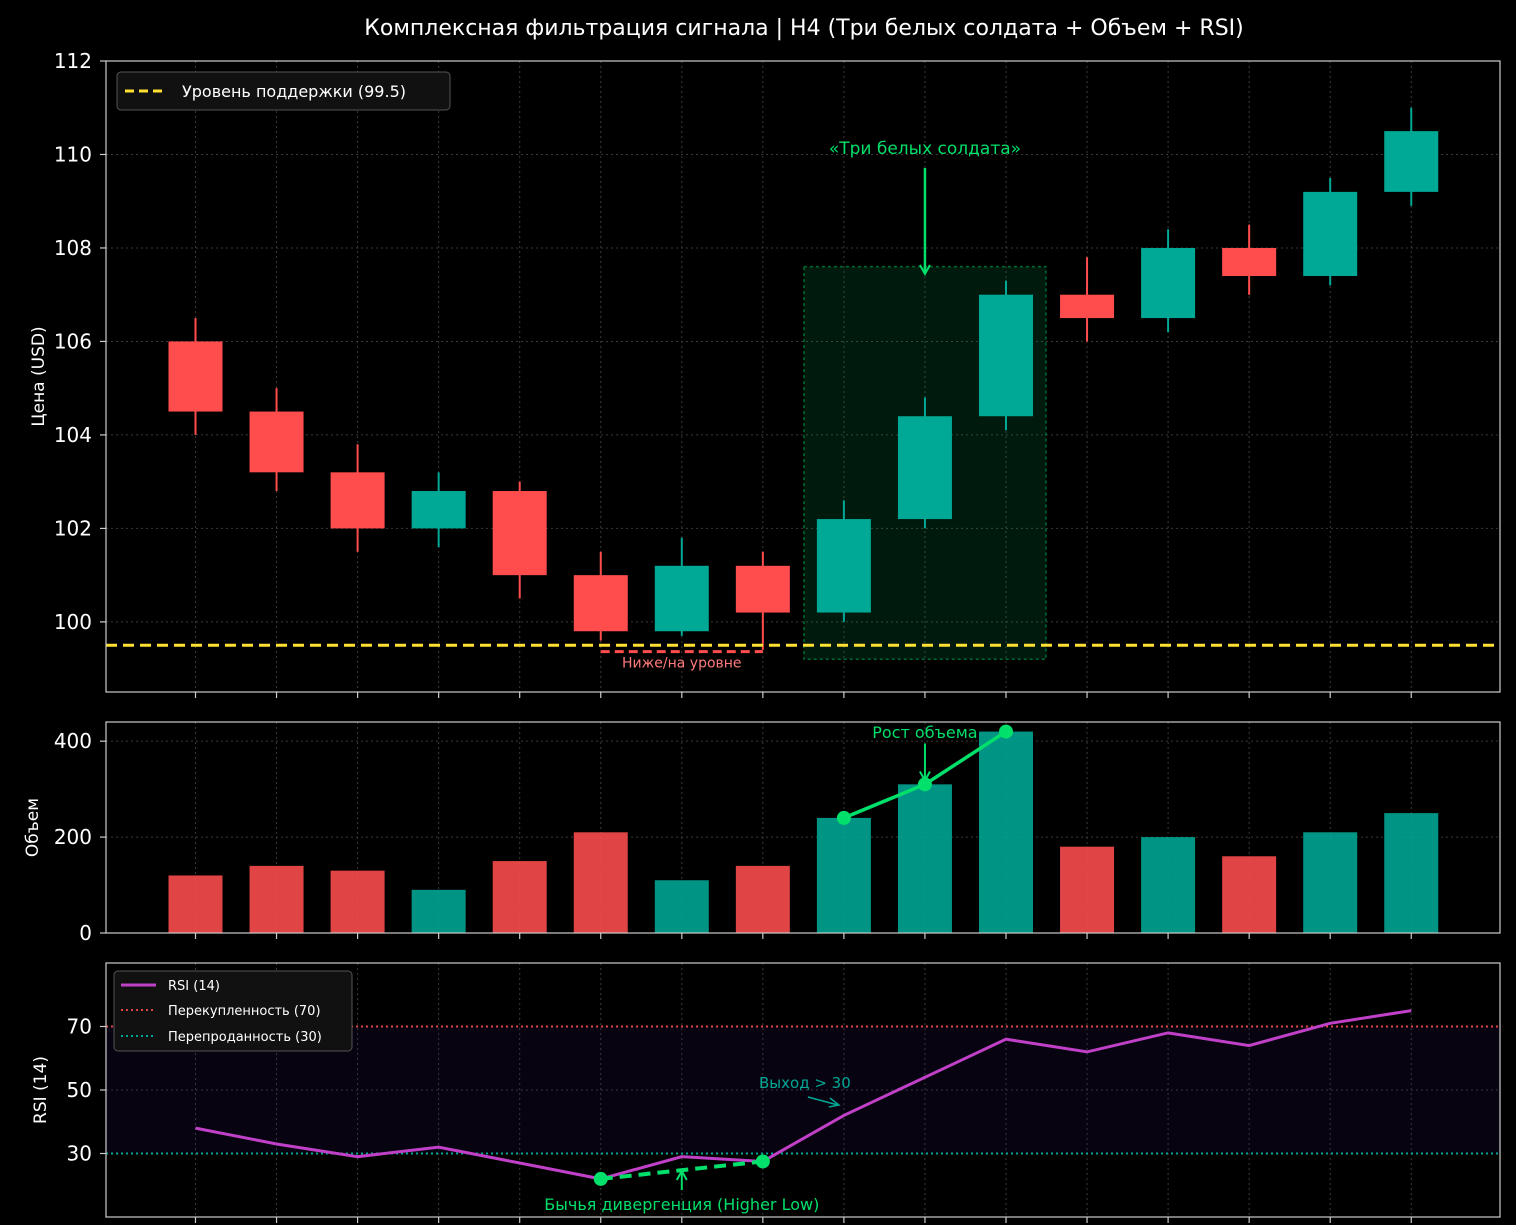 The height and width of the screenshot is (1225, 1516). Describe the element at coordinates (73, 341) in the screenshot. I see `y-tick-label: 106` at that location.